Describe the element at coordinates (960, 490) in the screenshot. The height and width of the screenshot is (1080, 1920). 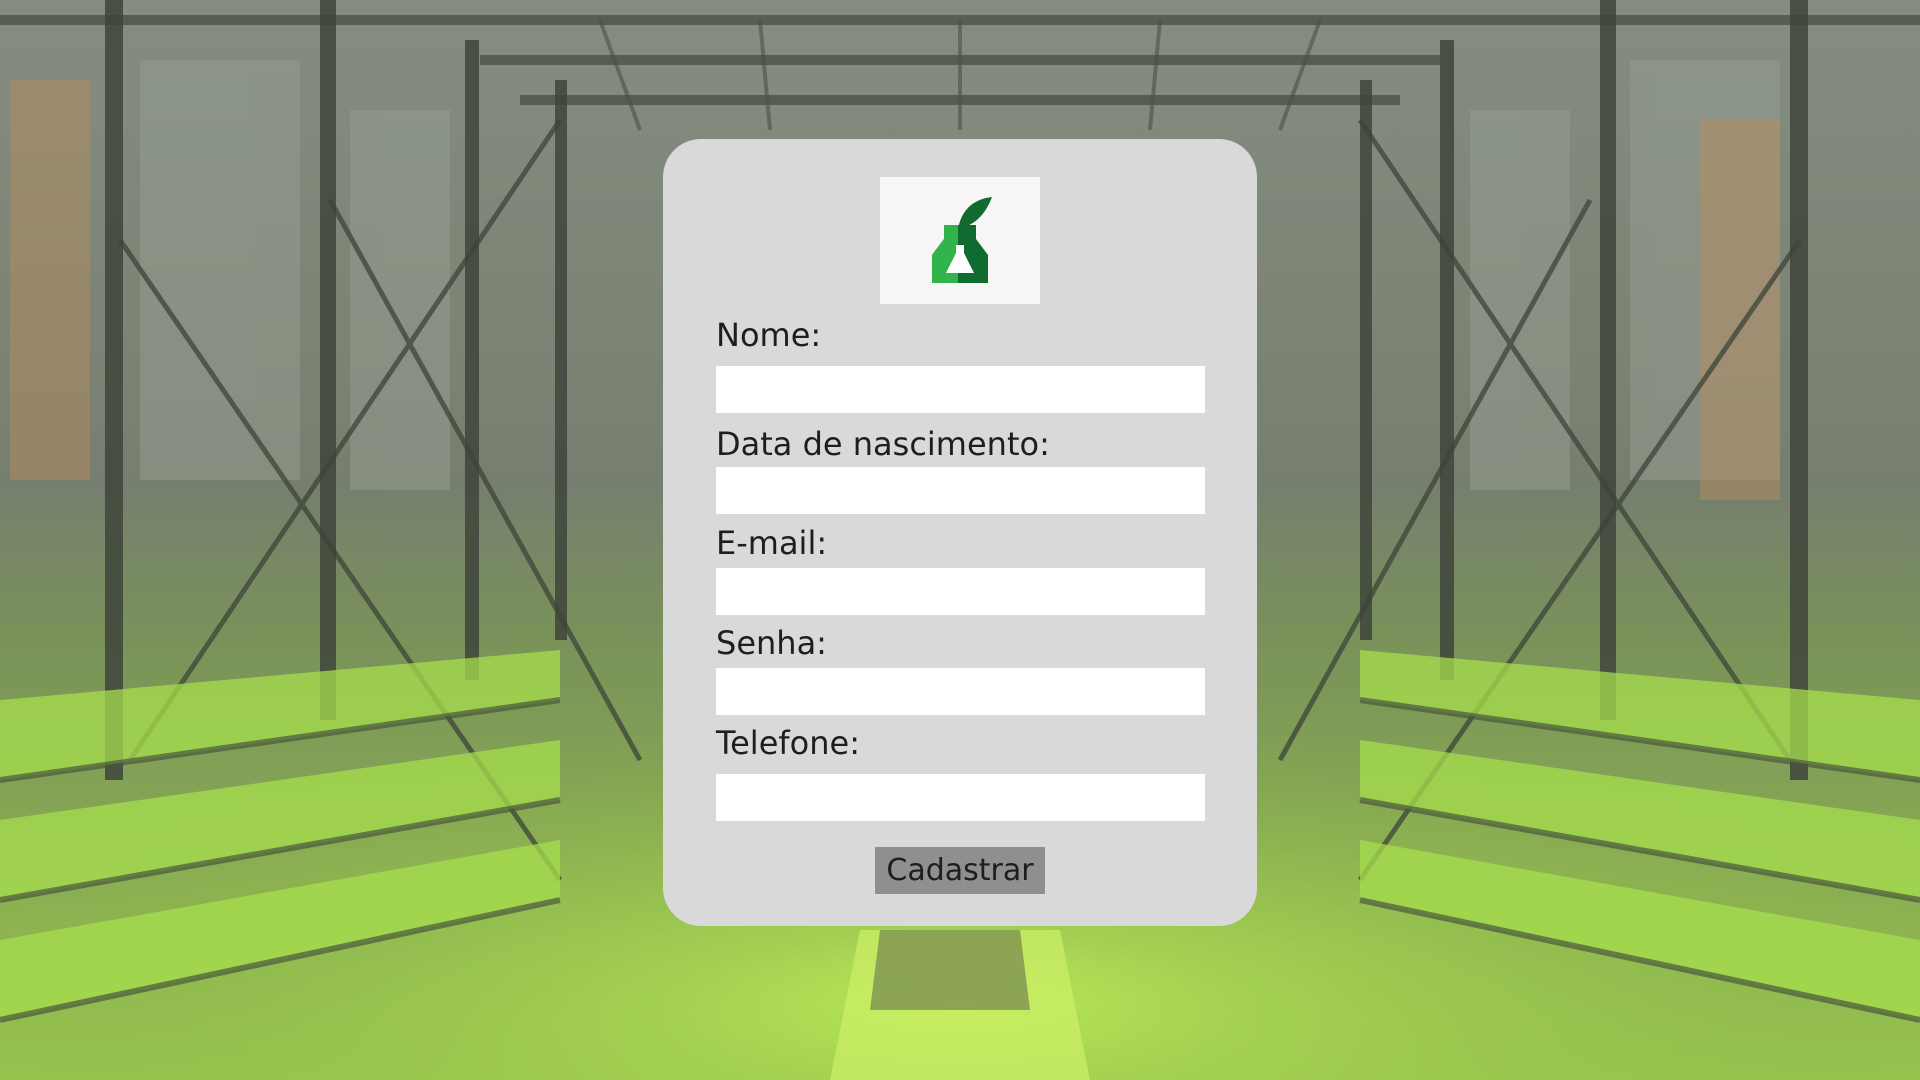
I see `birthdate-input` at that location.